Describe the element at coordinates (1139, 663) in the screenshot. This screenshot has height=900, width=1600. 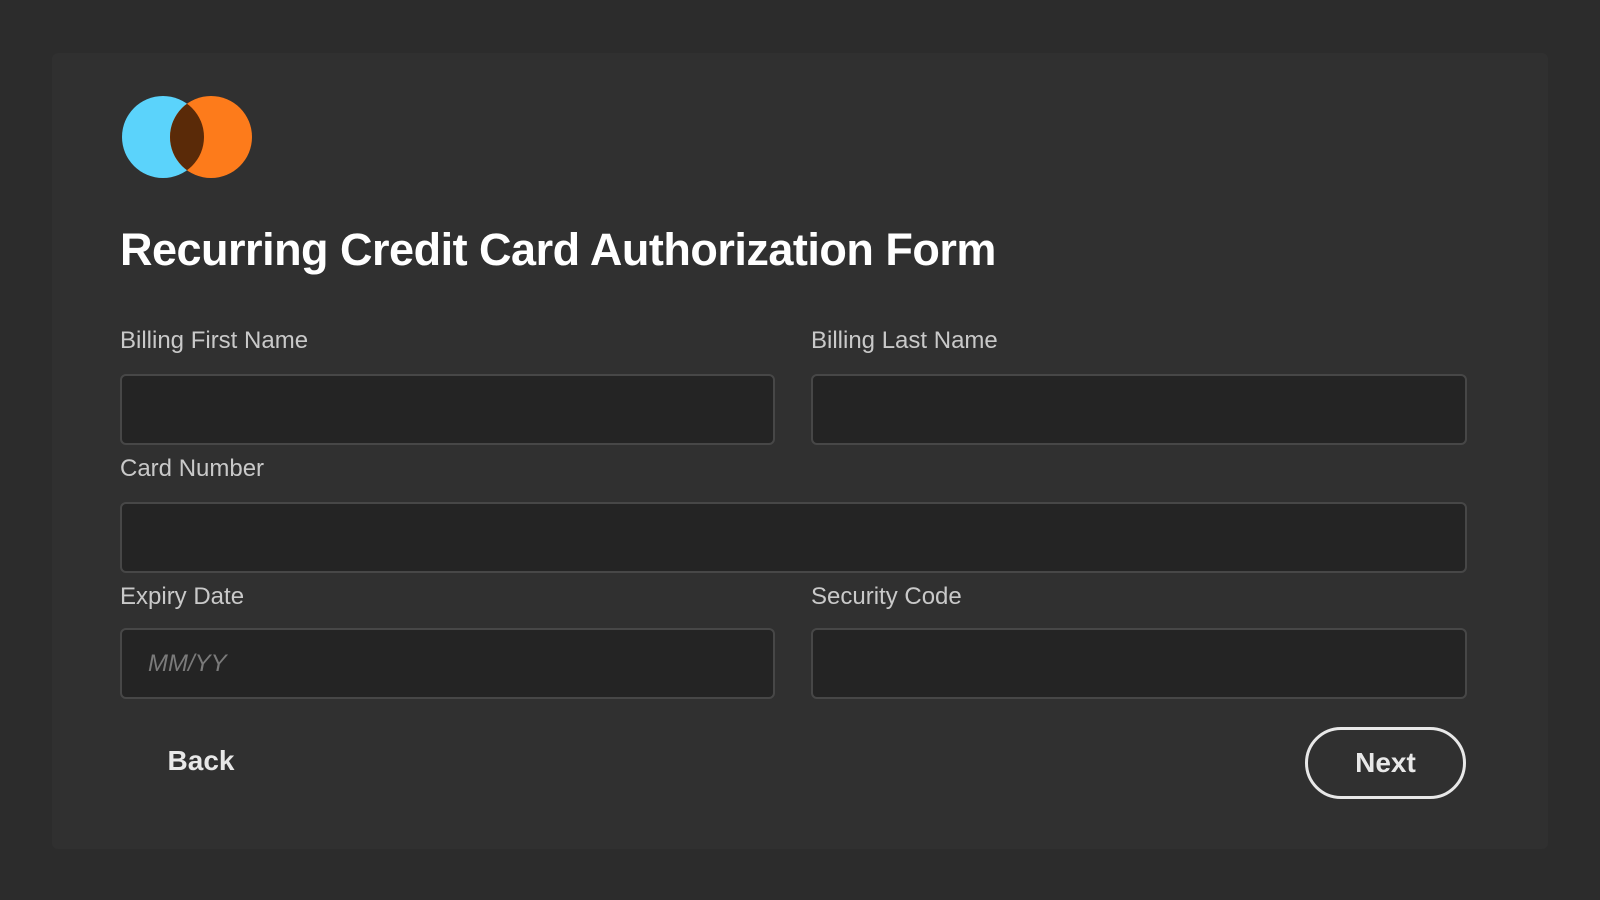
I see `security-code-input` at that location.